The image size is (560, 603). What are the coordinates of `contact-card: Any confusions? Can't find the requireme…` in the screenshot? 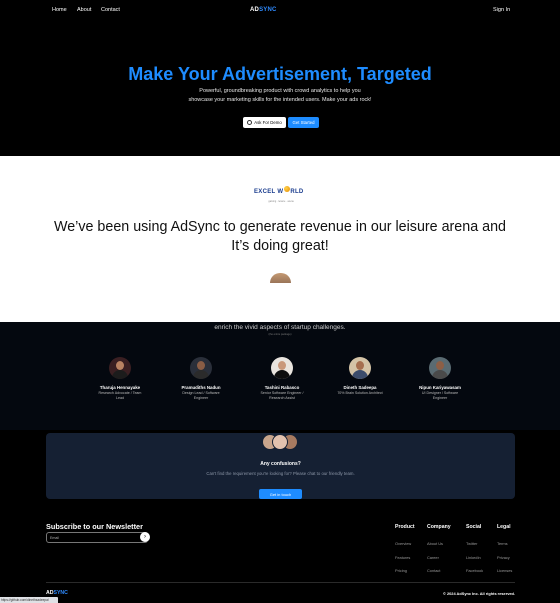 It's located at (280, 466).